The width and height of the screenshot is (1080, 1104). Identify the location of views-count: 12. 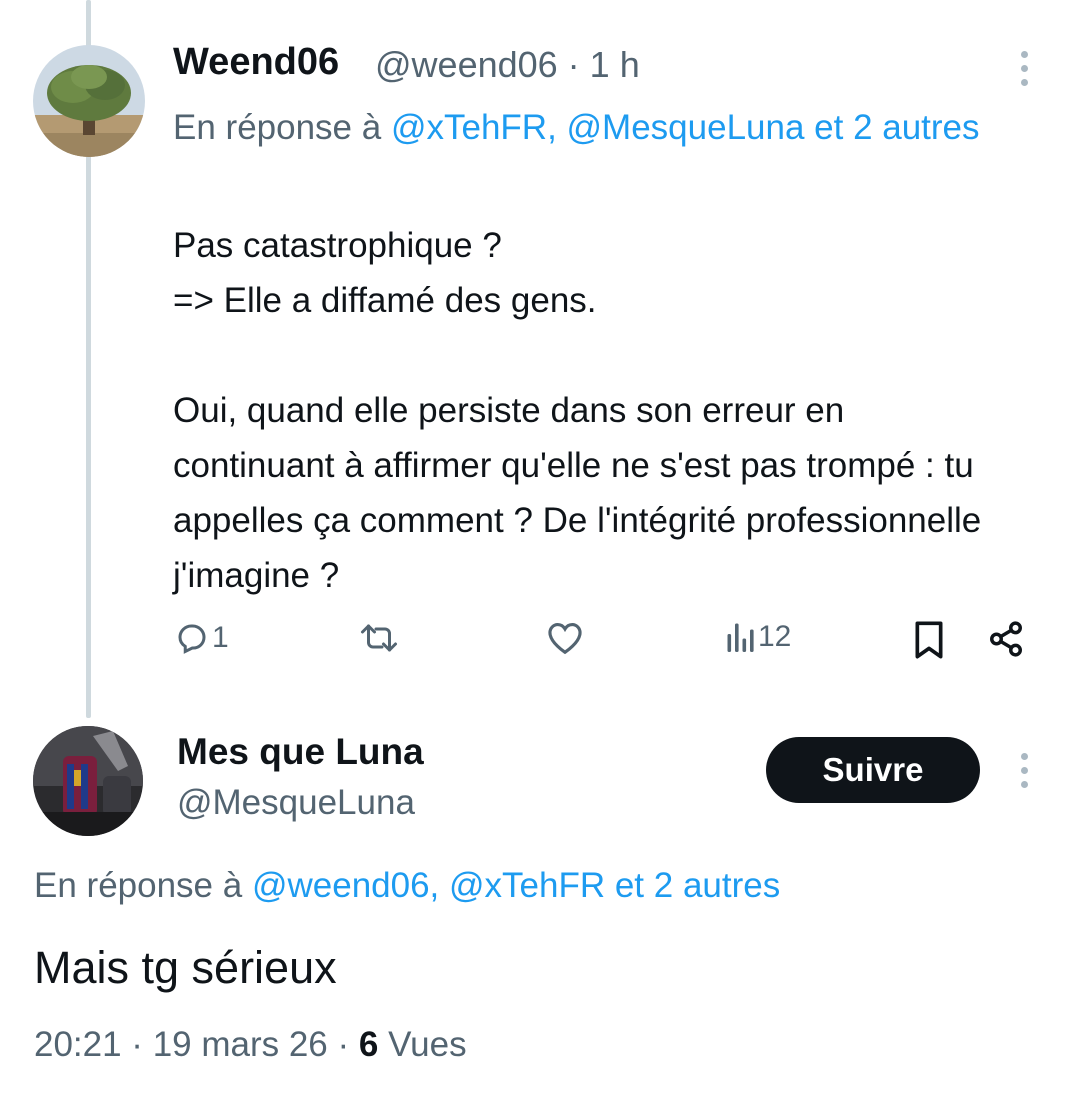
(775, 636).